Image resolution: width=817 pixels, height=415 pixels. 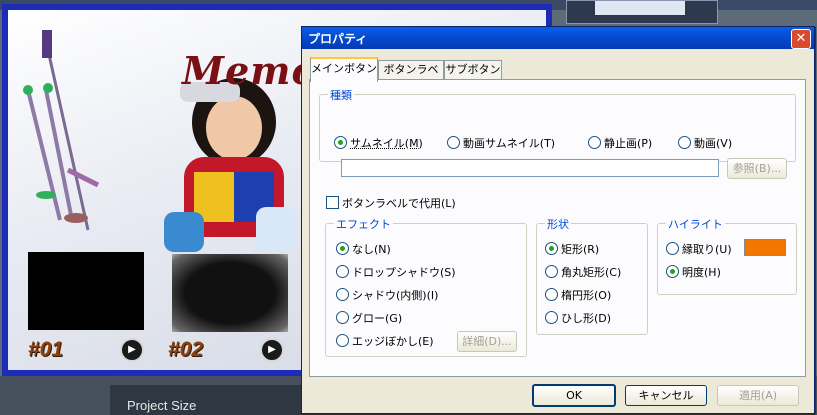 What do you see at coordinates (628, 143) in the screenshot?
I see `radio-label: 静止画(P)` at bounding box center [628, 143].